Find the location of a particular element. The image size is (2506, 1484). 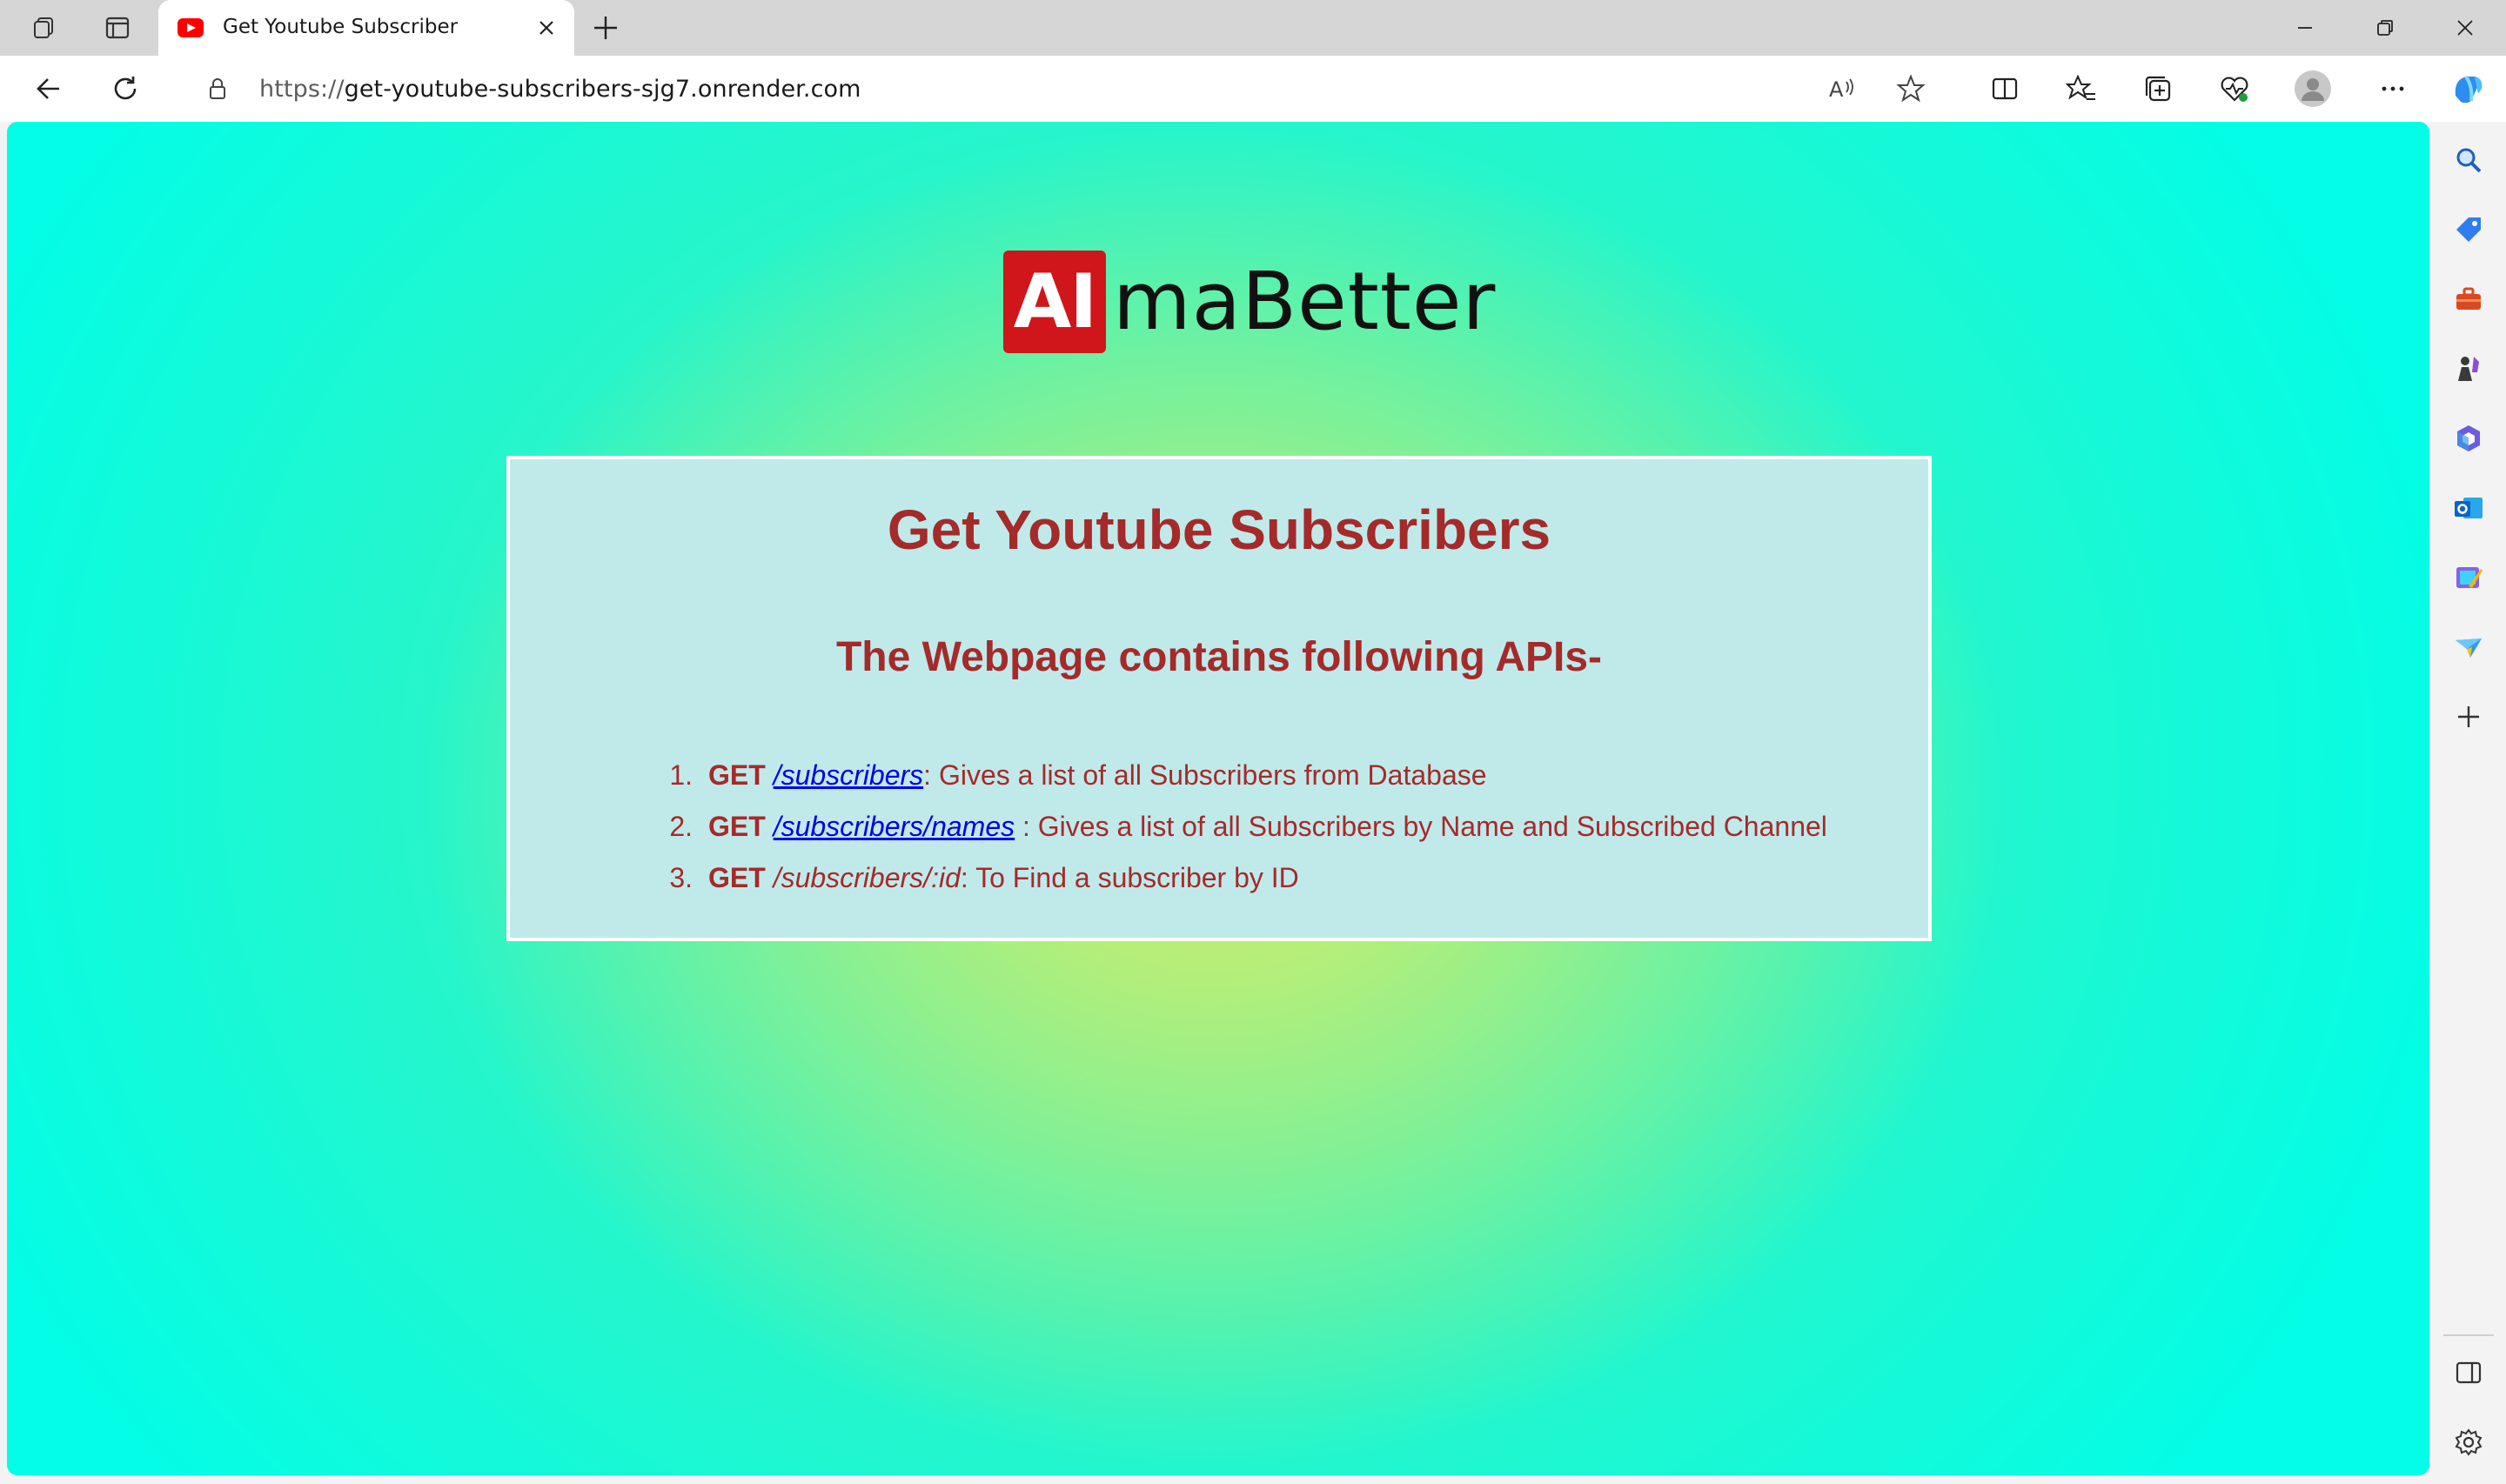

favorite-star-icon is located at coordinates (1911, 89).